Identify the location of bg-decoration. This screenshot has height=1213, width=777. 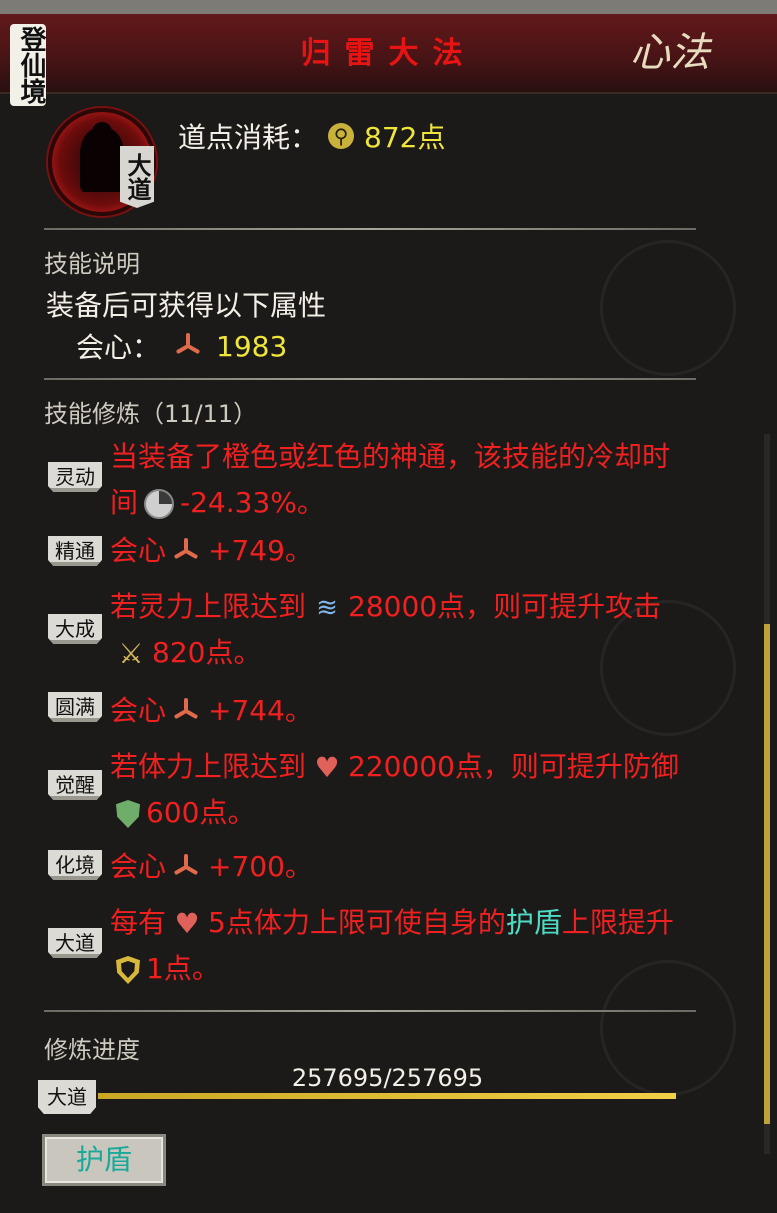
(668, 308).